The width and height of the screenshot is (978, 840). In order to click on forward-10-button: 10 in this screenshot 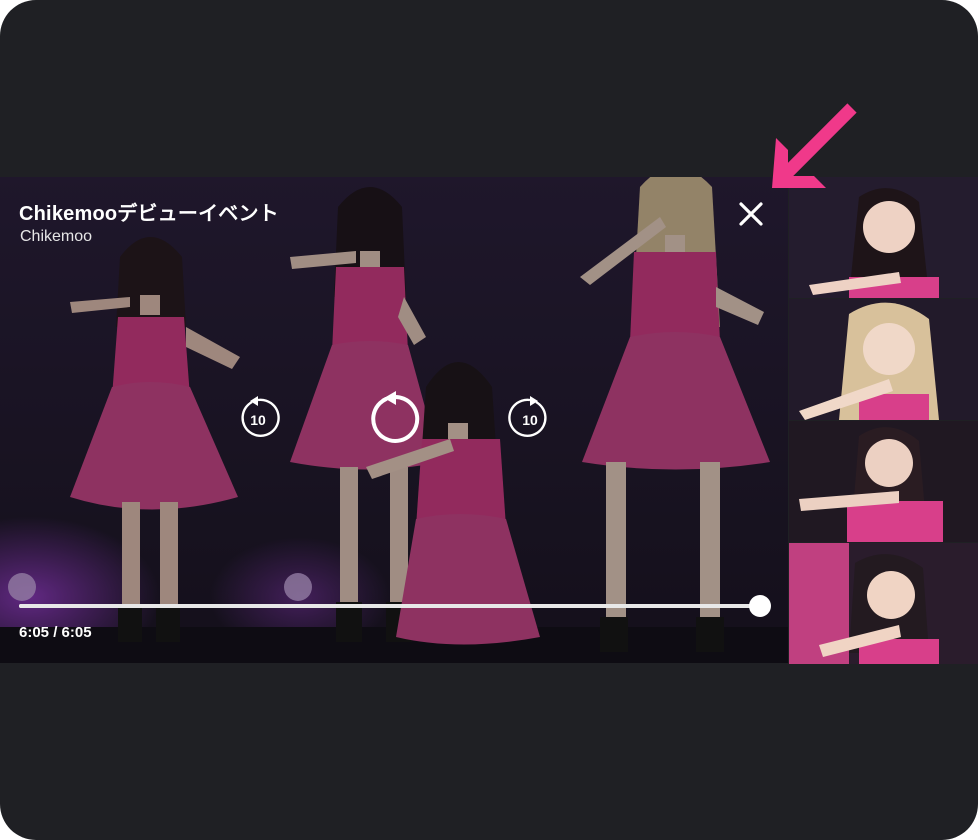, I will do `click(530, 418)`.